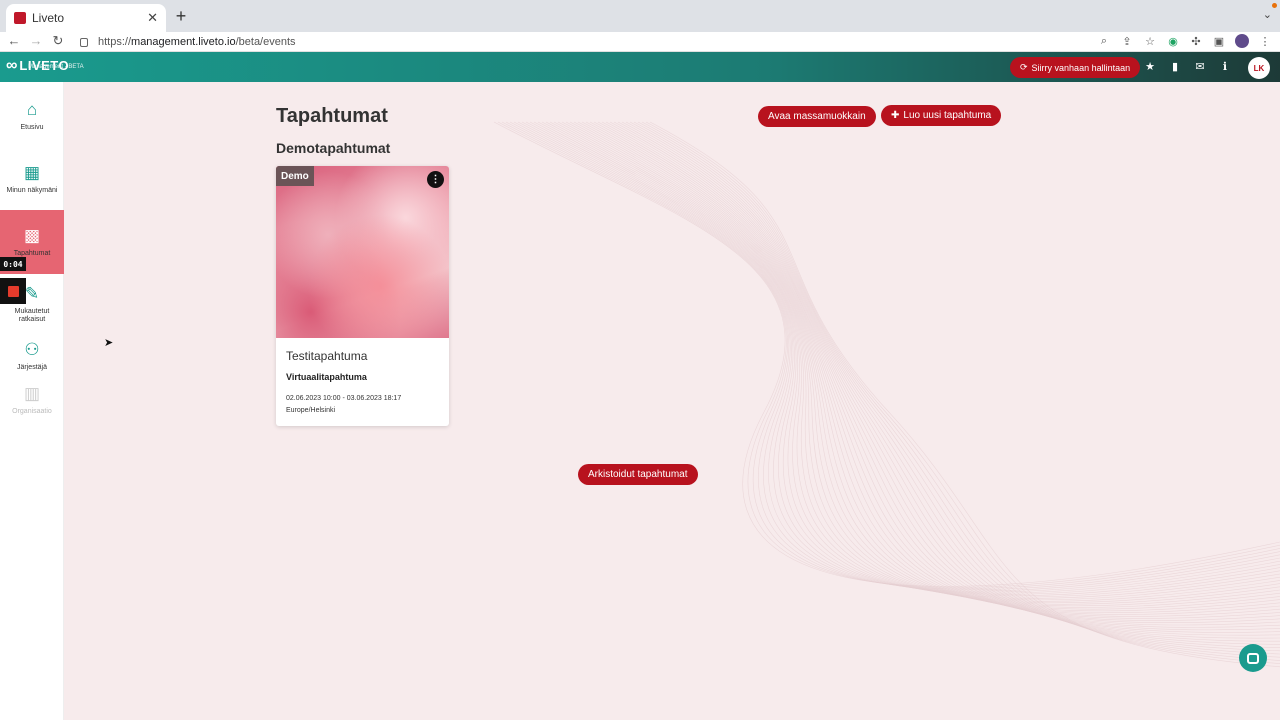 This screenshot has height=720, width=1280. What do you see at coordinates (326, 377) in the screenshot?
I see `event-type: Virtuaalitapahtuma` at bounding box center [326, 377].